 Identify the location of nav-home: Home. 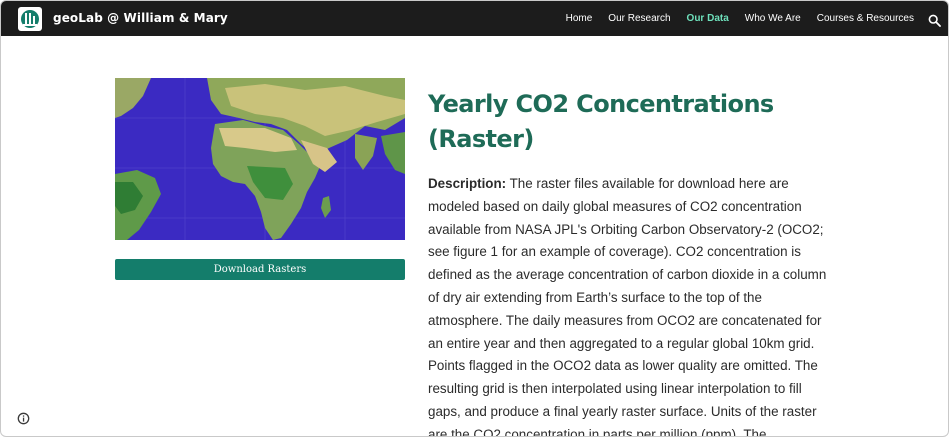
(579, 18).